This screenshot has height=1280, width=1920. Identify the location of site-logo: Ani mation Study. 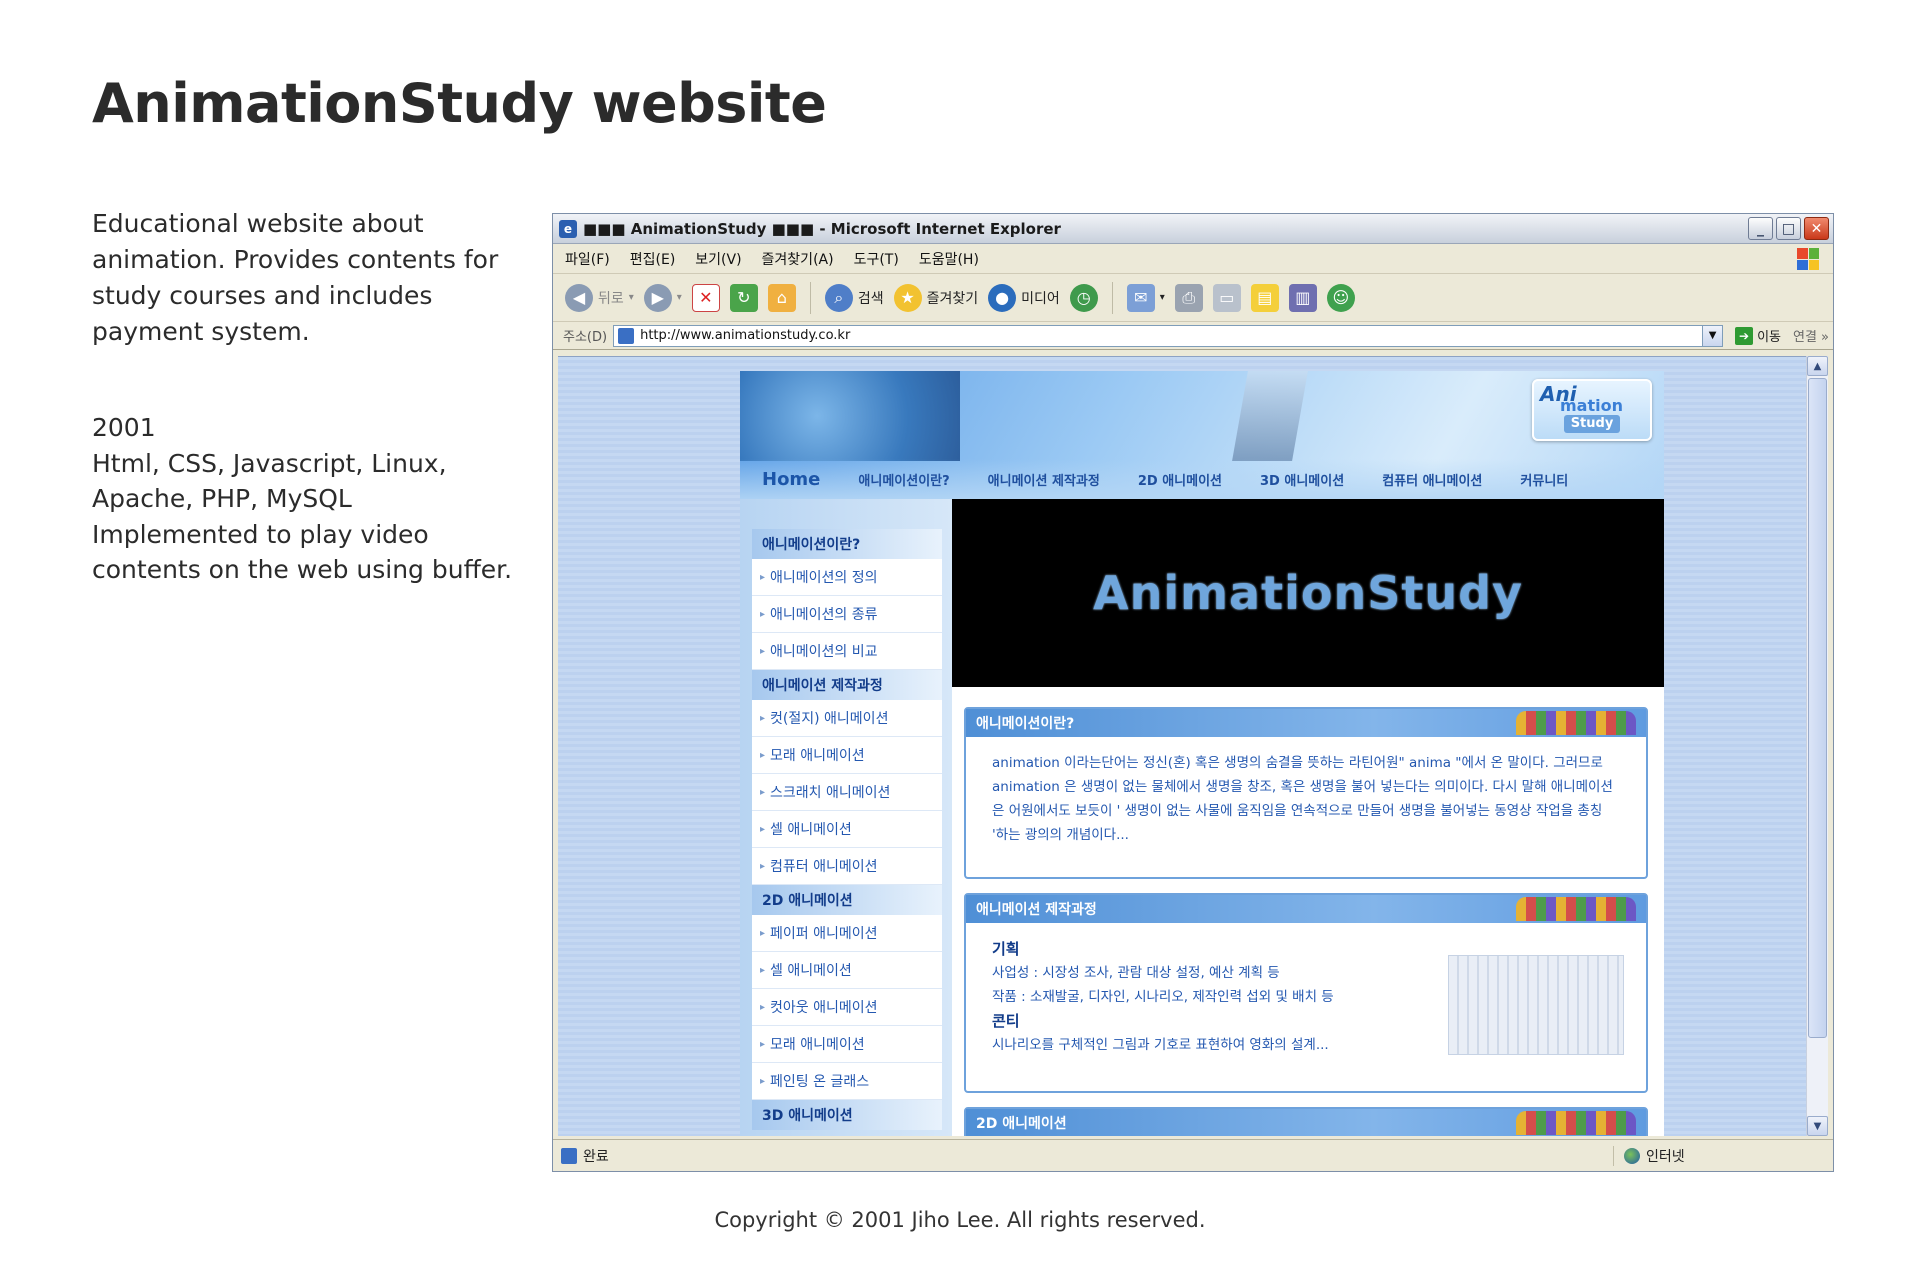
(1592, 410).